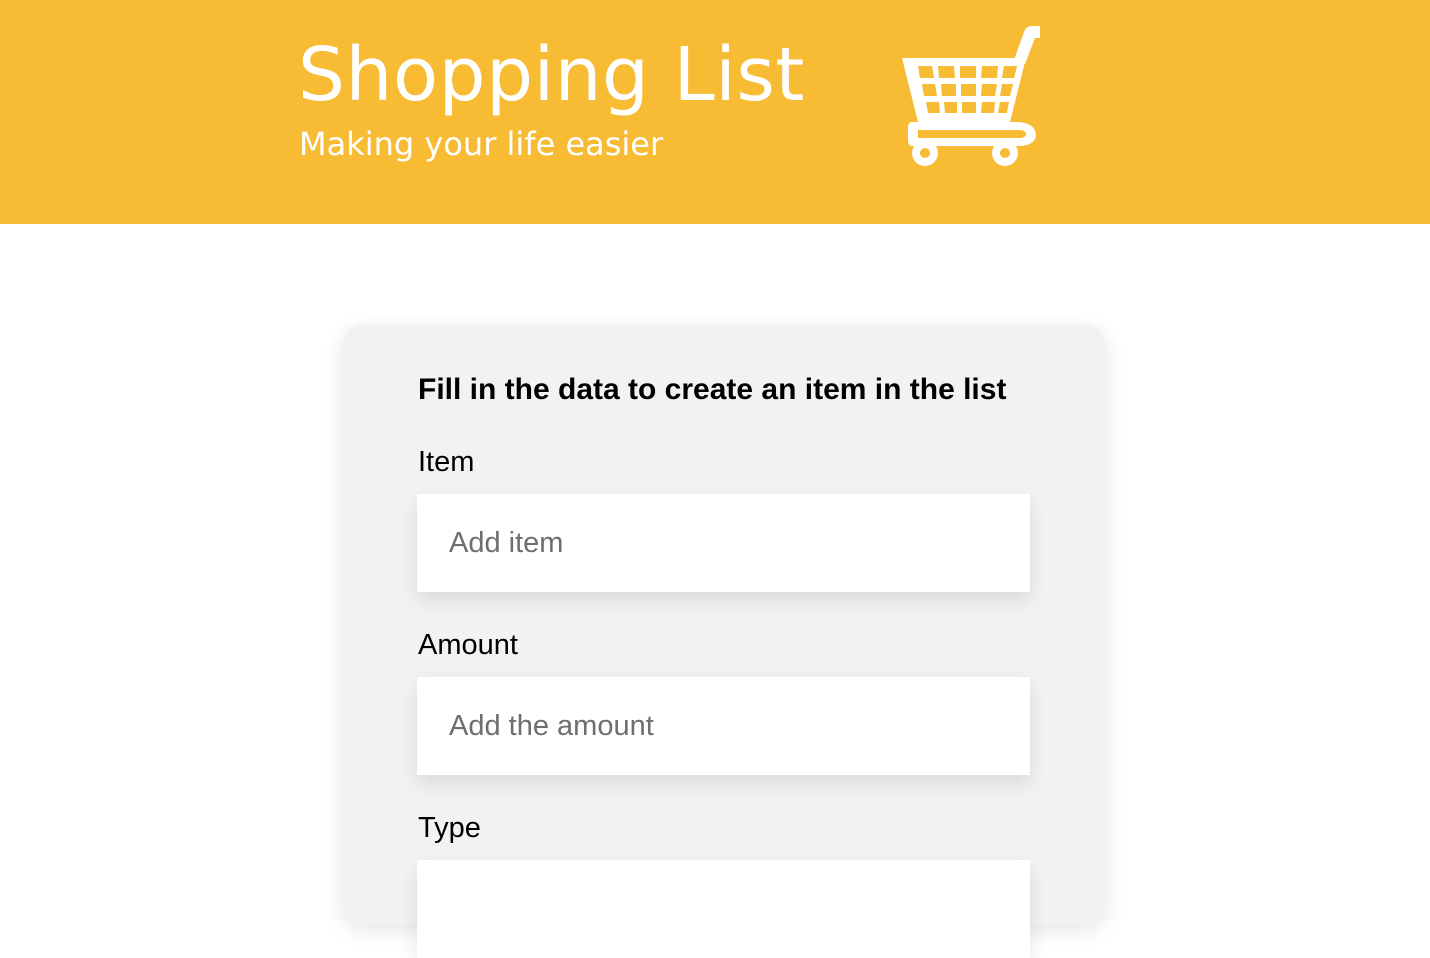  Describe the element at coordinates (971, 96) in the screenshot. I see `shopping-cart-icon` at that location.